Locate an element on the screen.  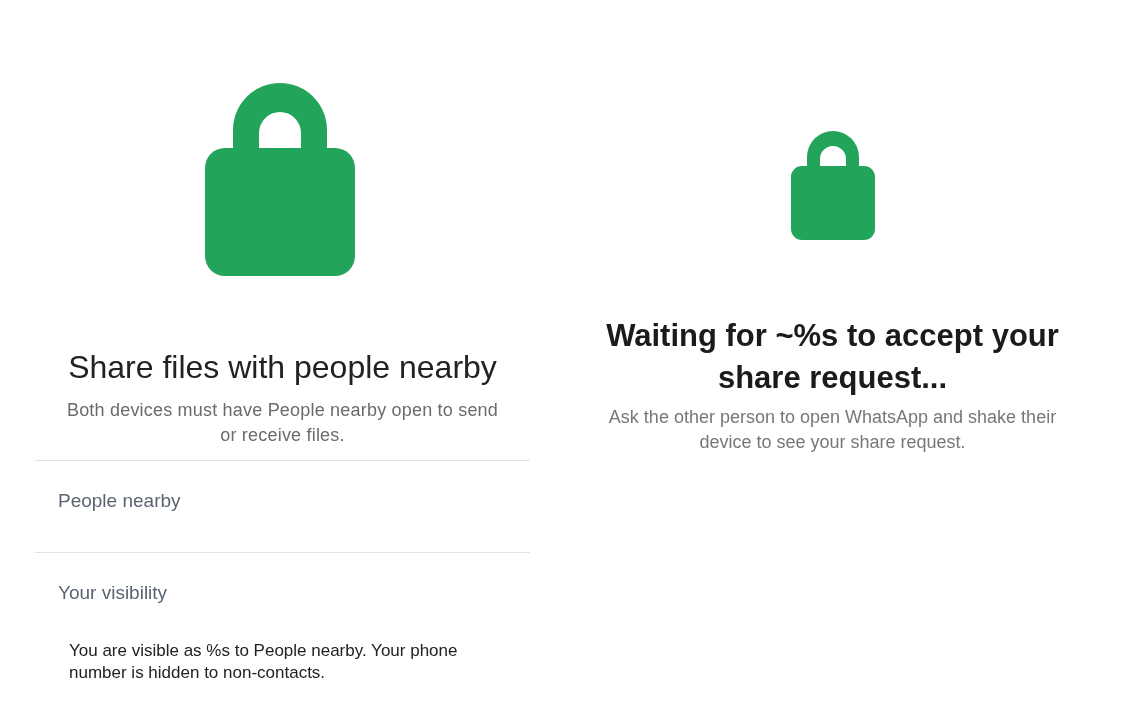
lock-icon is located at coordinates (832, 185).